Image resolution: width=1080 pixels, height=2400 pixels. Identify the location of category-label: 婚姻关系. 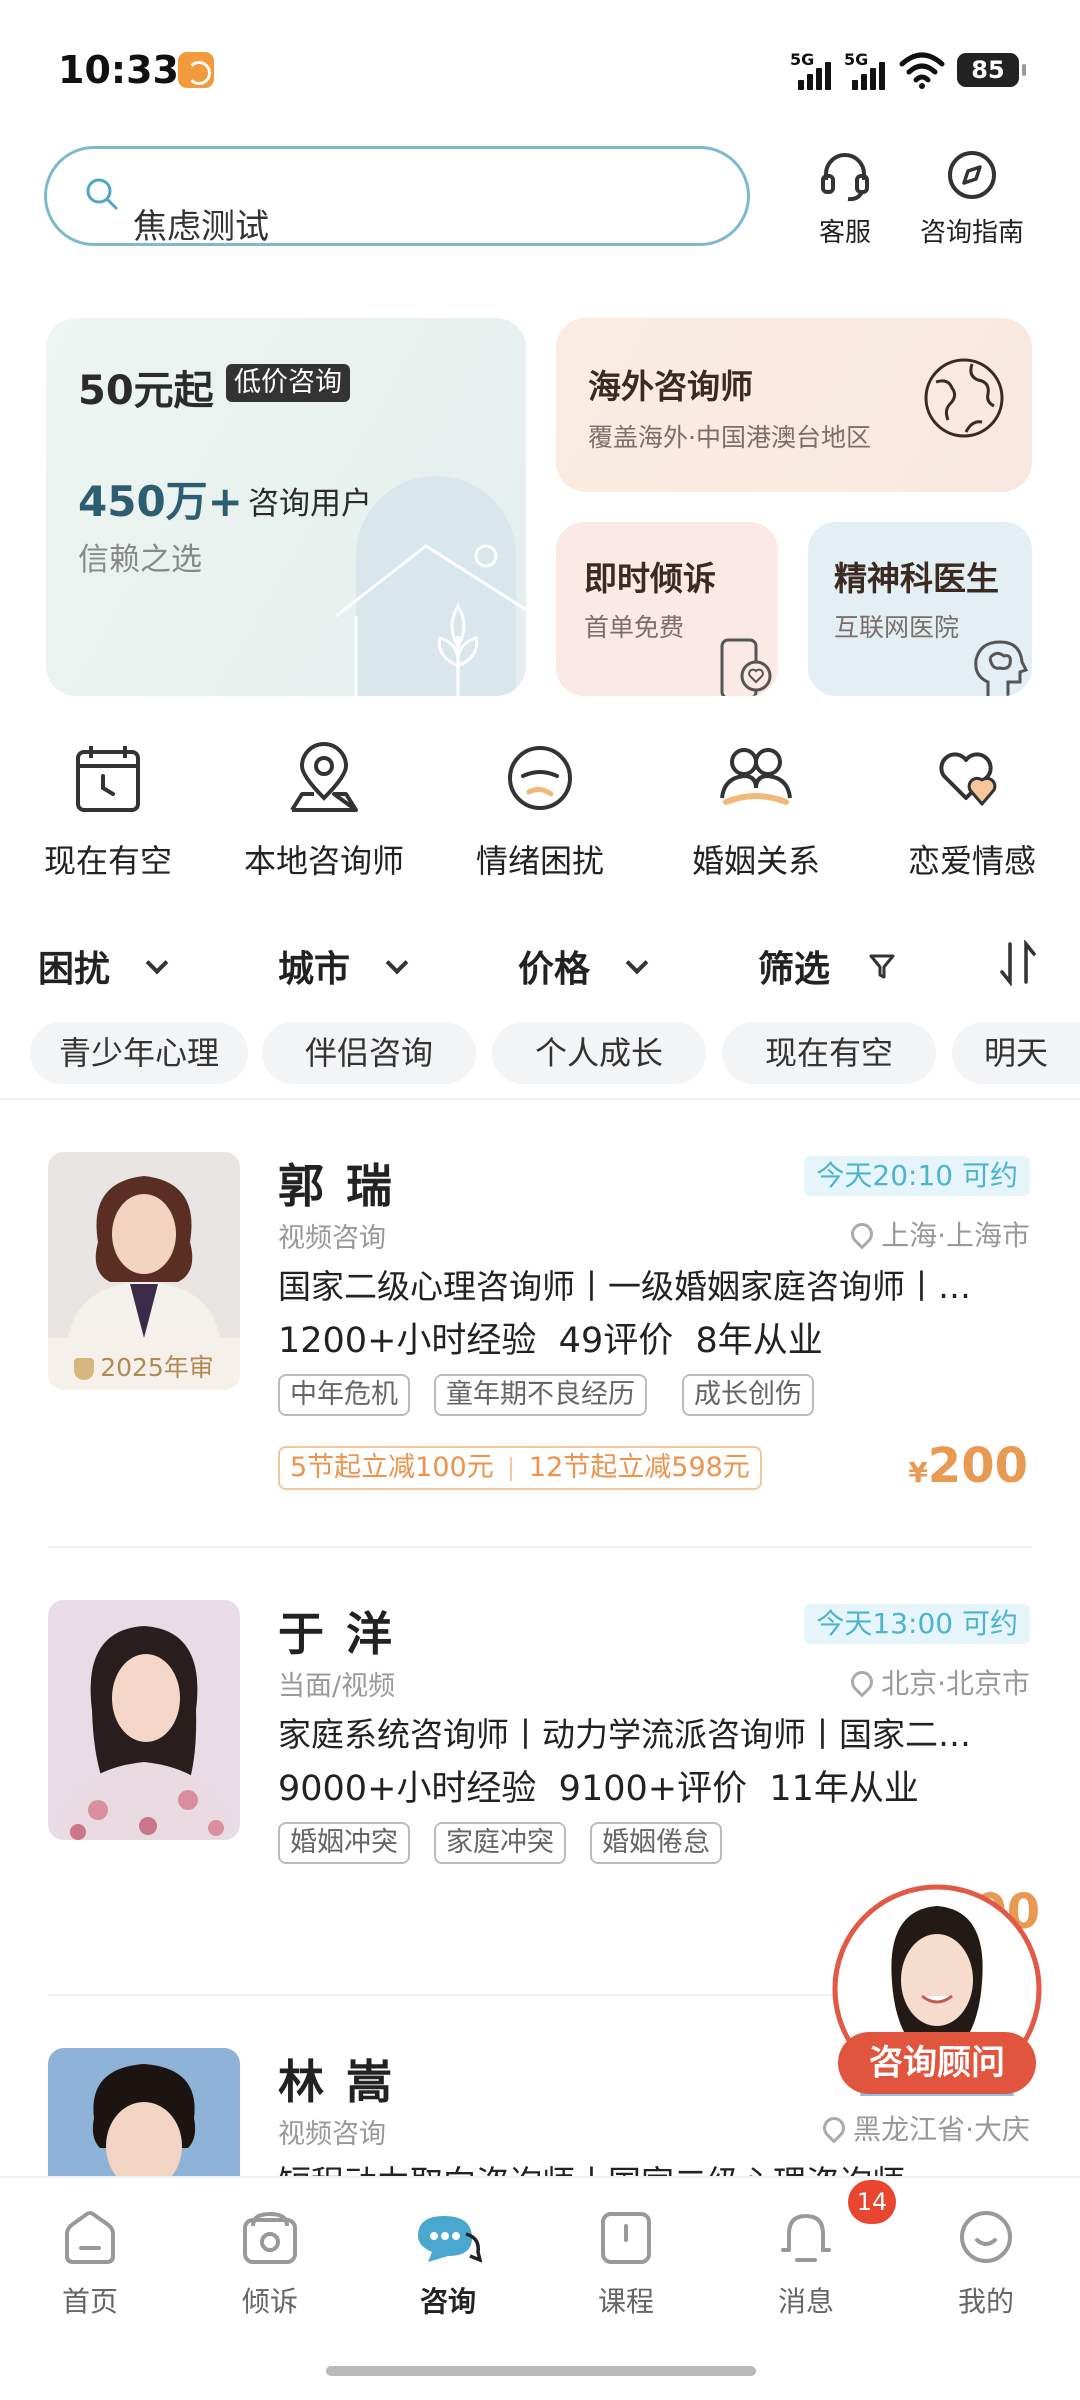
(755, 861).